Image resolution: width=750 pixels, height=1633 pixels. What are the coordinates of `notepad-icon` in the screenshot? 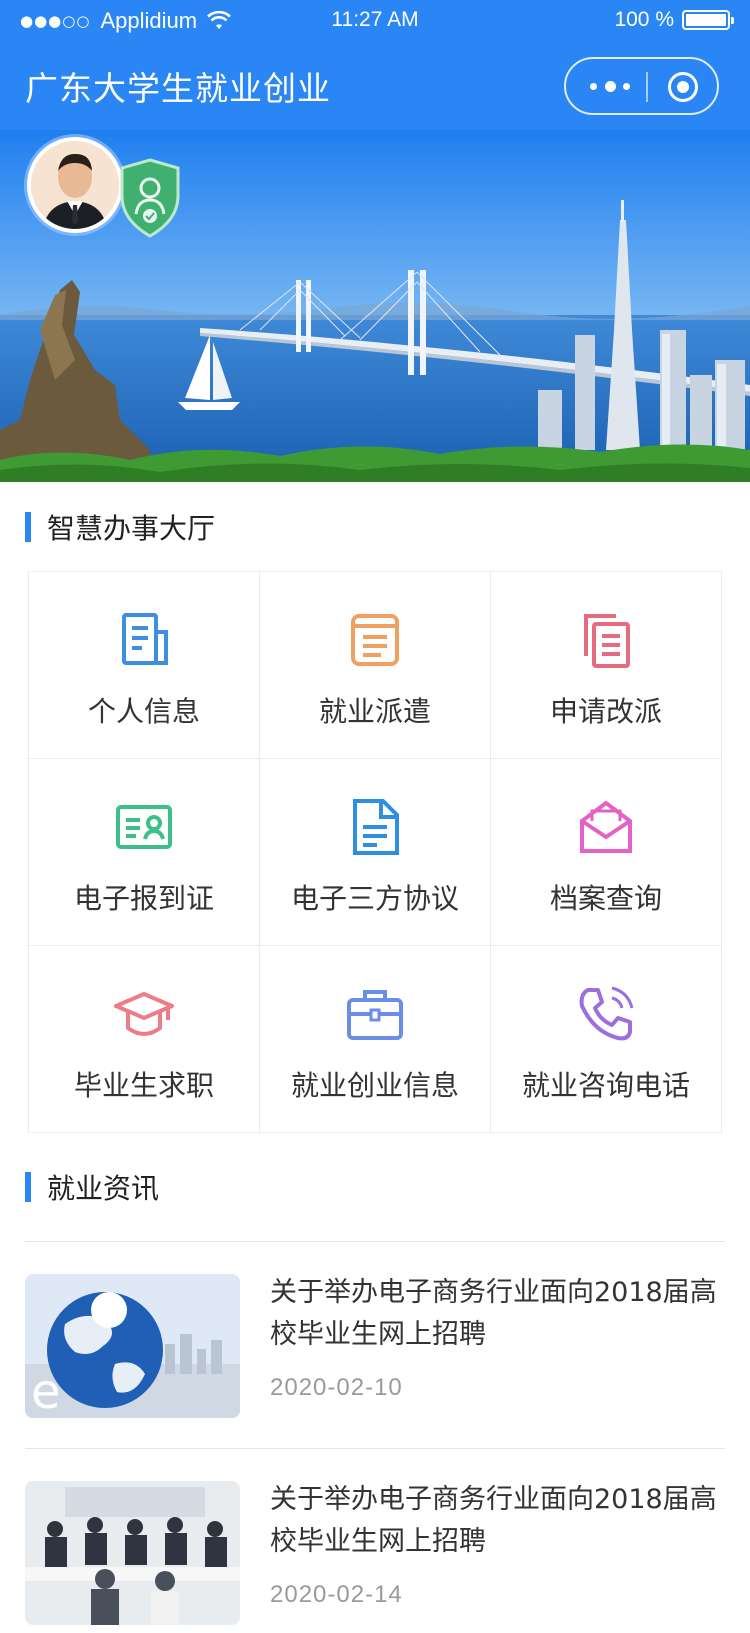 It's located at (375, 640).